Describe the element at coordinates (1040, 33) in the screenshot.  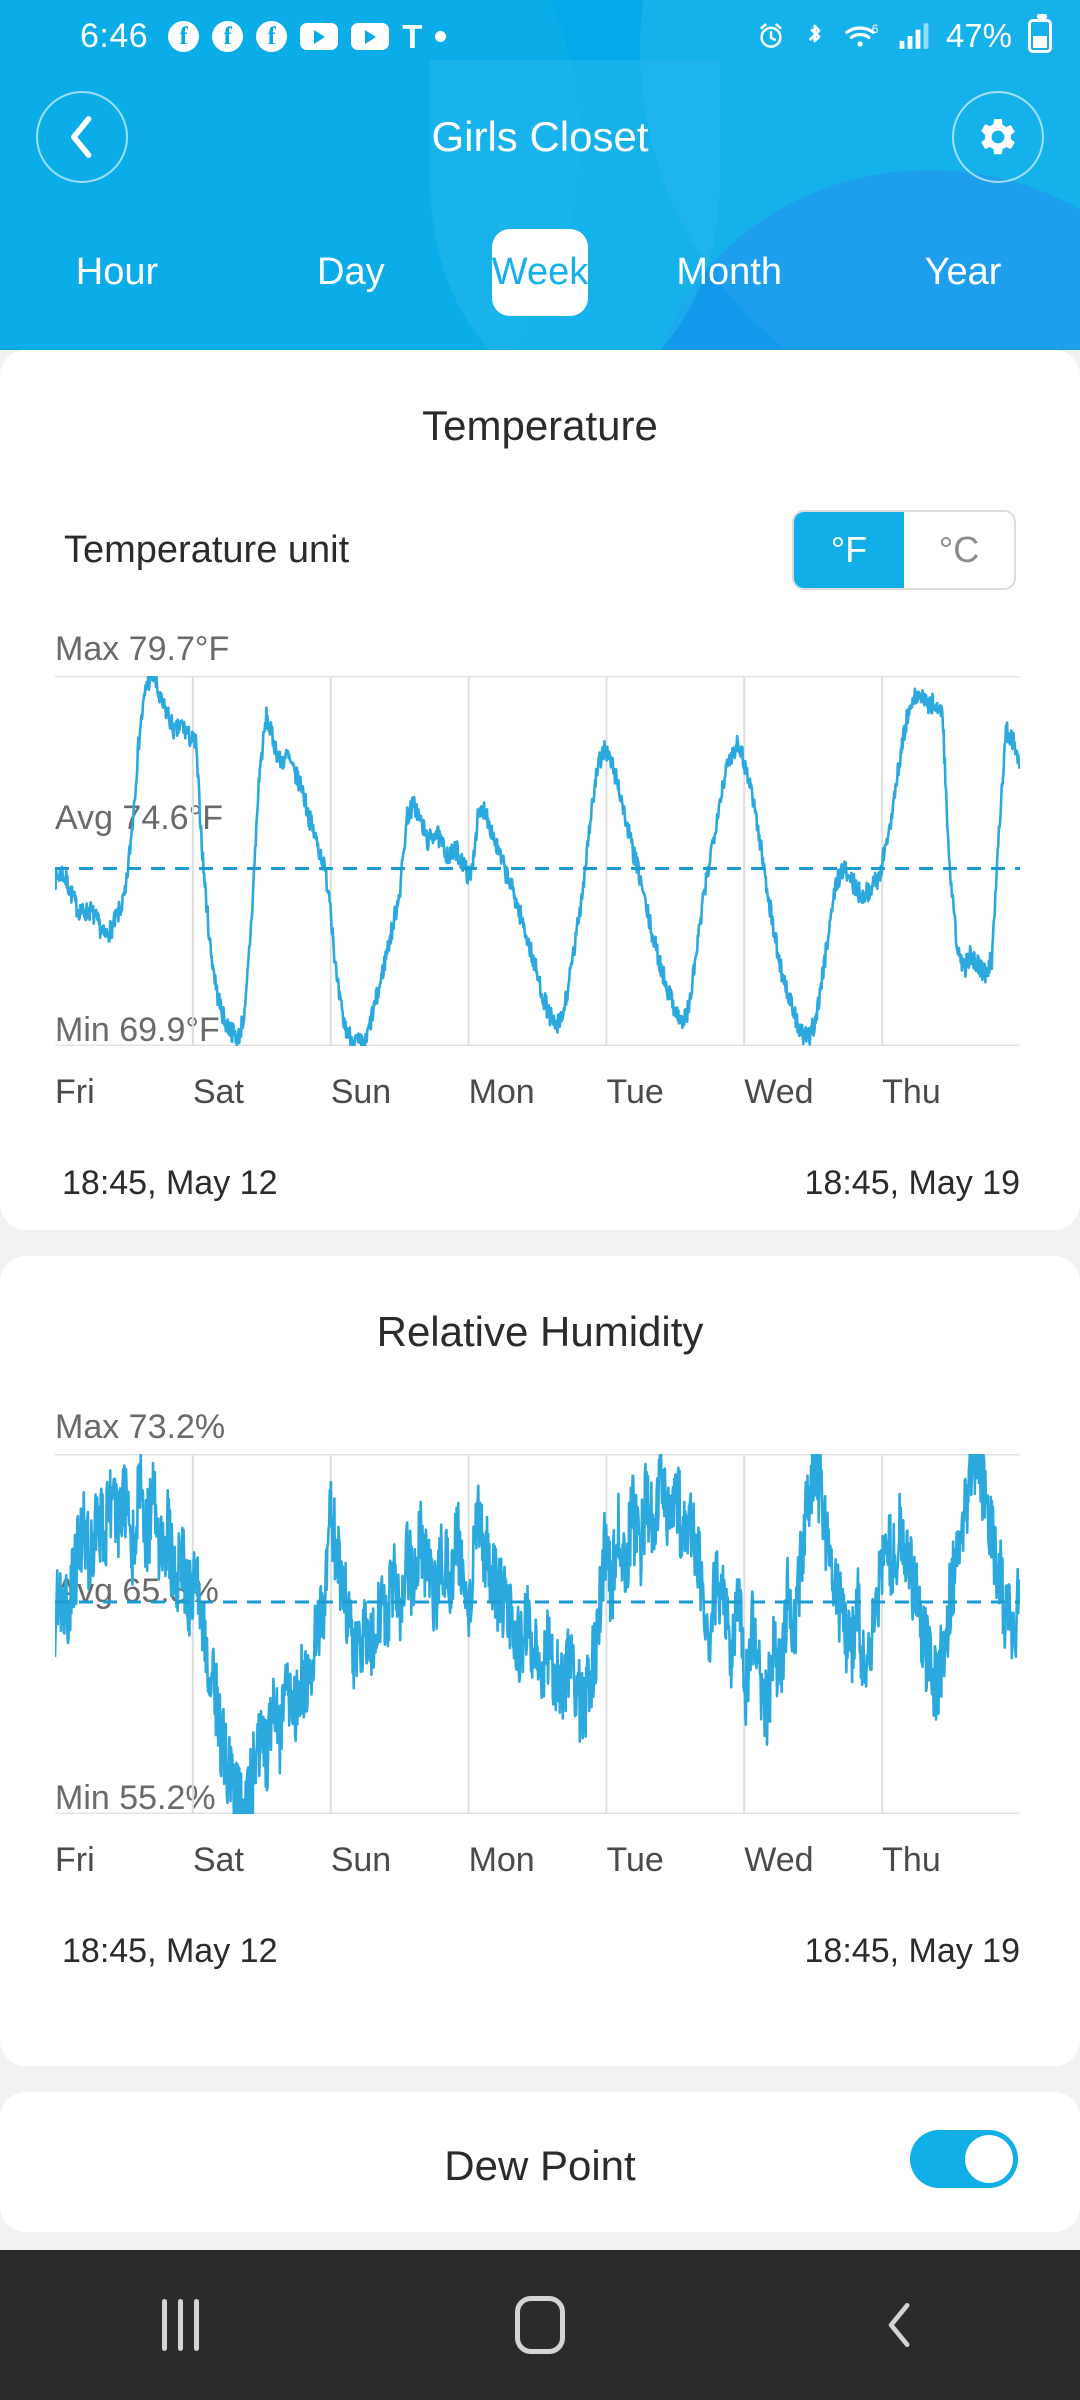
I see `battery-icon` at that location.